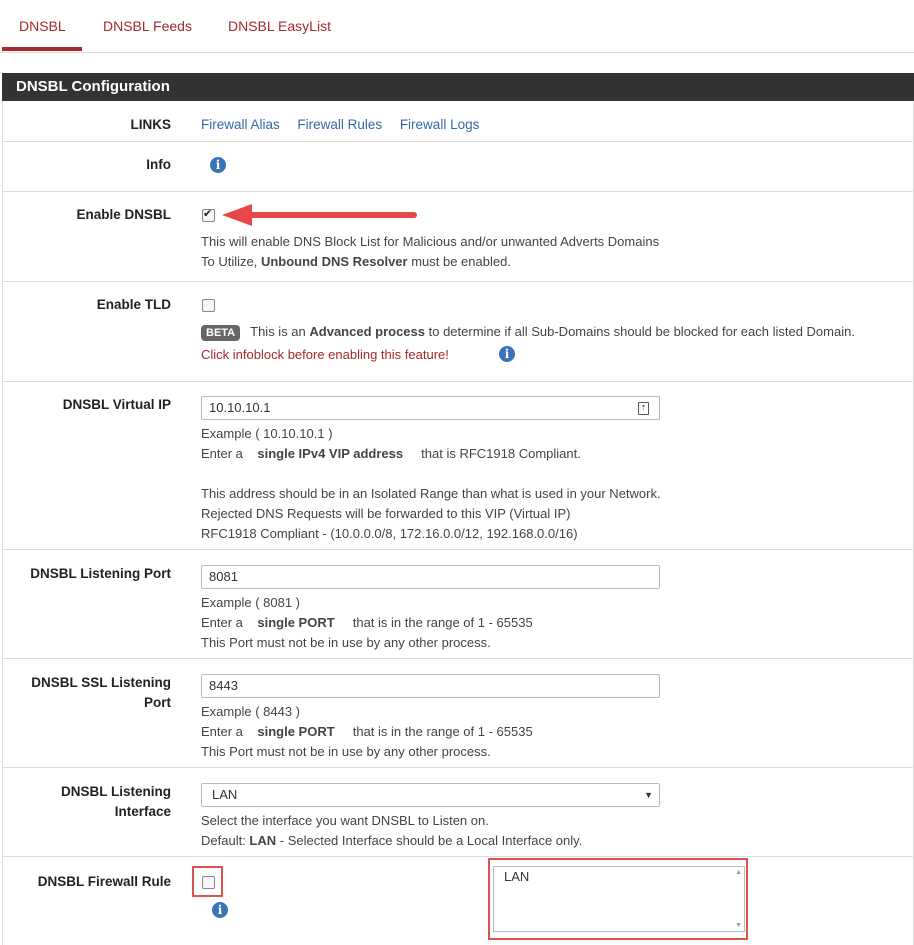 The image size is (914, 945). I want to click on listening-port-label: DNSBL Listening Port, so click(100, 573).